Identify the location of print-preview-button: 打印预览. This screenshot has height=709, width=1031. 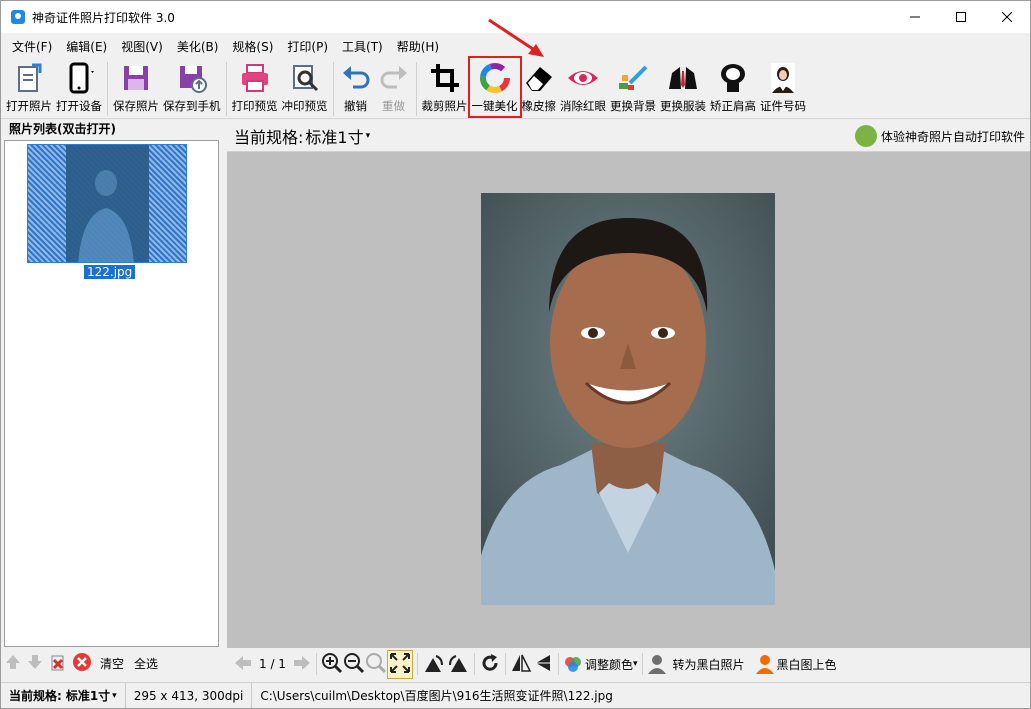
(255, 87).